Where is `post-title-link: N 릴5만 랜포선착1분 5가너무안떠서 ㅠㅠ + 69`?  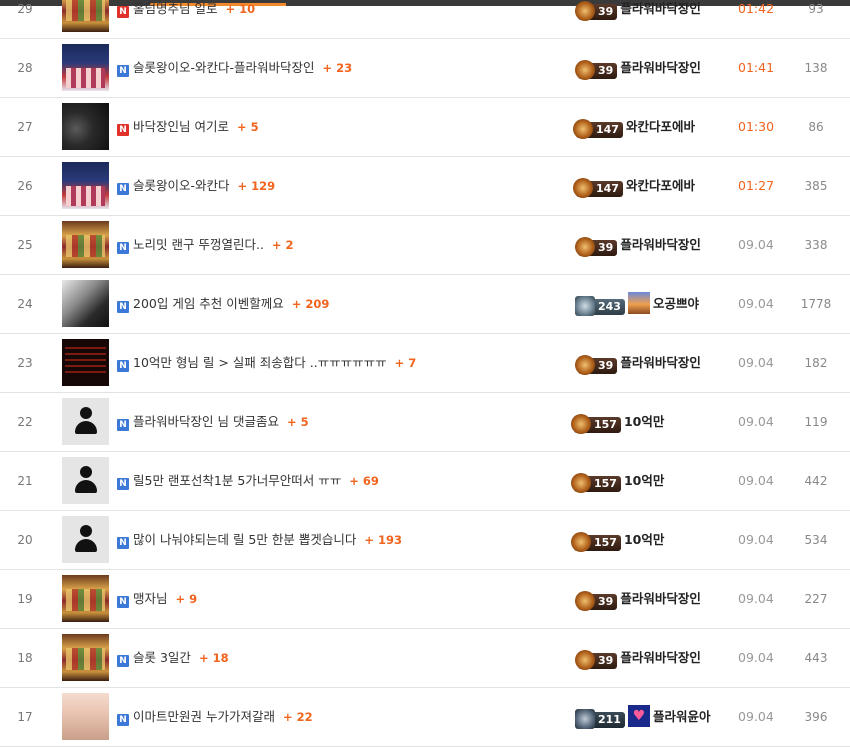 post-title-link: N 릴5만 랜포선착1분 5가너무안떠서 ㅠㅠ + 69 is located at coordinates (248, 481).